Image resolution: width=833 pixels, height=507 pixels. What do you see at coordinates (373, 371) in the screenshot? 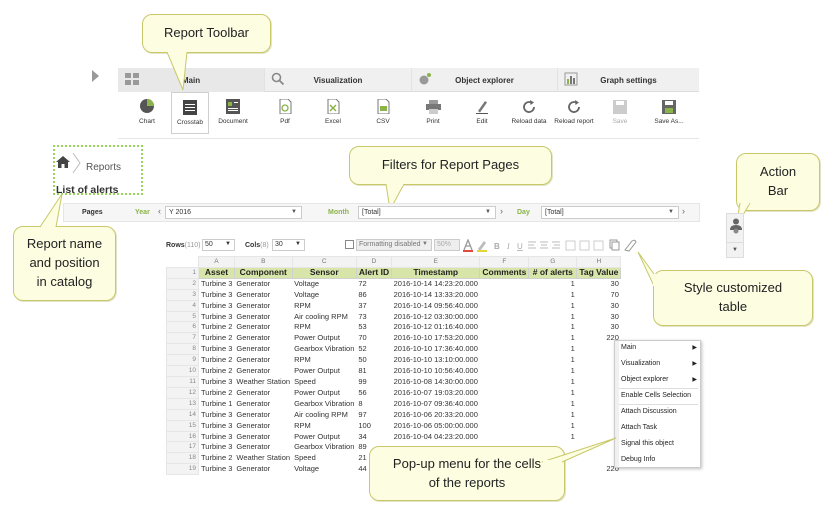
I see `cell-alert-id: 81` at bounding box center [373, 371].